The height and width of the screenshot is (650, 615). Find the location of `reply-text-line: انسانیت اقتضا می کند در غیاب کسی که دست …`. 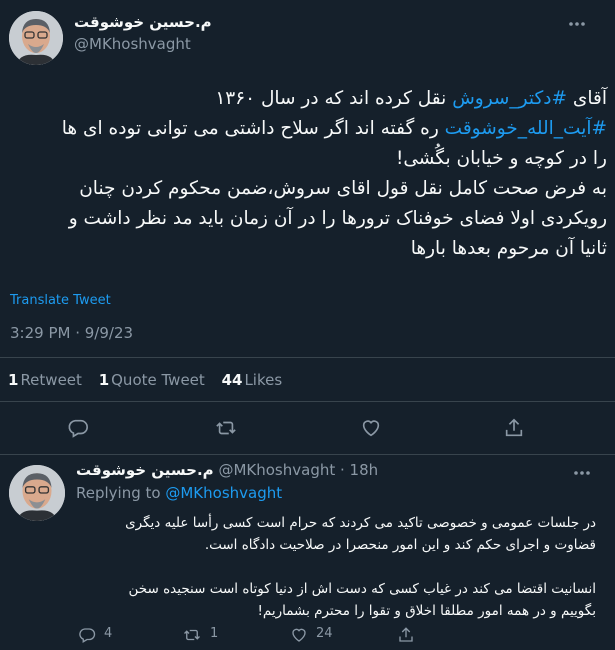

reply-text-line: انسانیت اقتضا می کند در غیاب کسی که دست … is located at coordinates (362, 589).